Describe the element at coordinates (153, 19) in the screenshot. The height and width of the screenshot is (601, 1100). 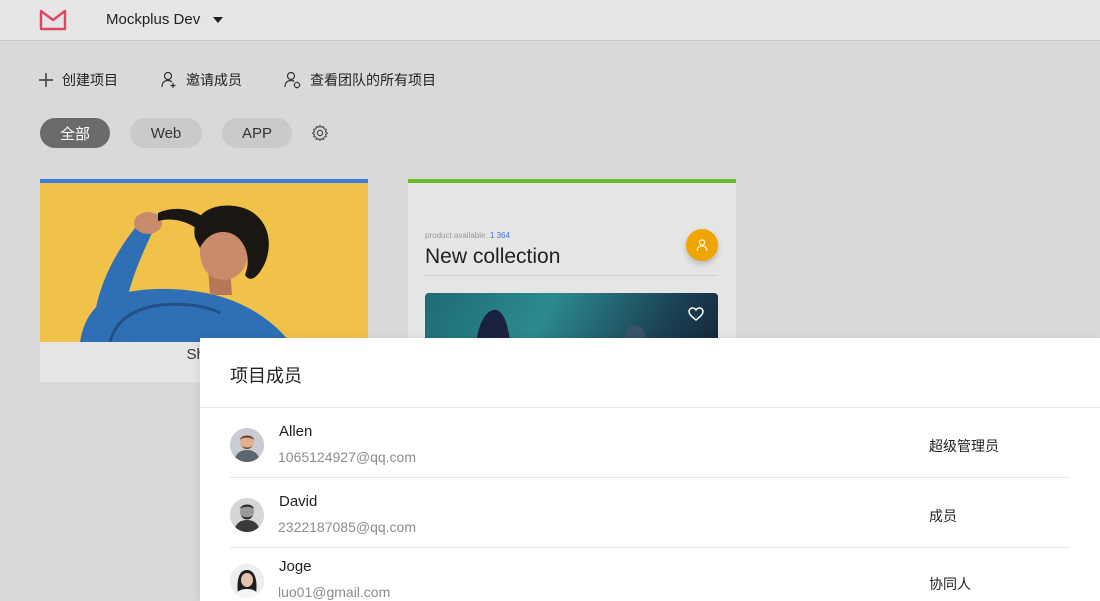
I see `project-name: Mockplus Dev` at that location.